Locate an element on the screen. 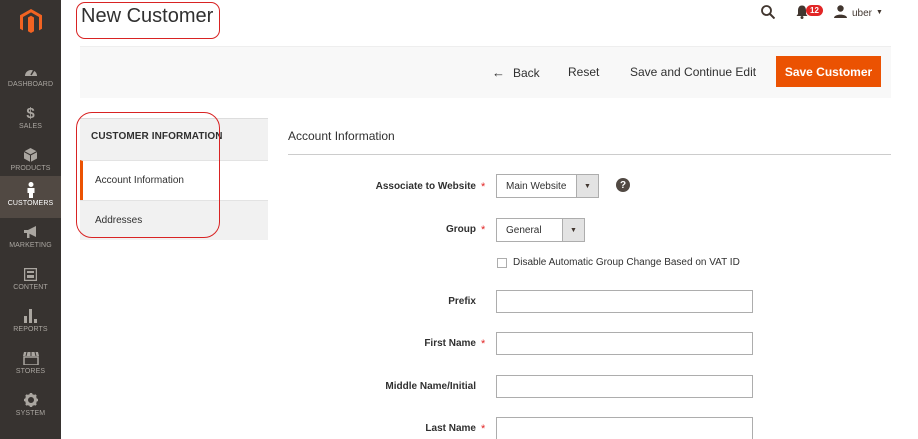  tabs-header-title: CUSTOMER INFORMATION is located at coordinates (157, 136).